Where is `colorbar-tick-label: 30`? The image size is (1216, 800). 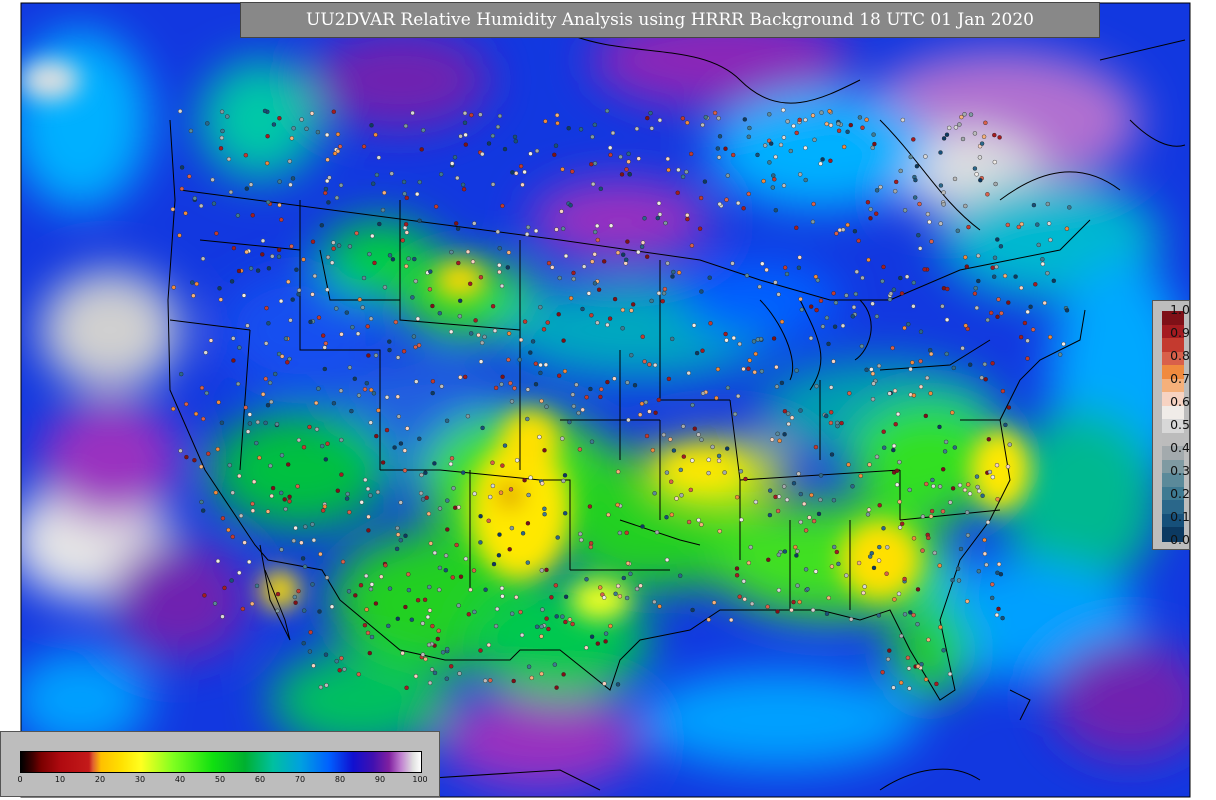 colorbar-tick-label: 30 is located at coordinates (140, 779).